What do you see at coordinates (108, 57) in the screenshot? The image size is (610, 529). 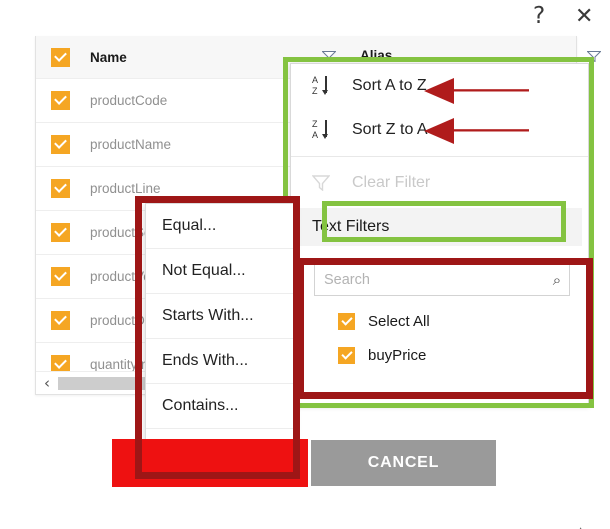 I see `column-header-name: Name` at bounding box center [108, 57].